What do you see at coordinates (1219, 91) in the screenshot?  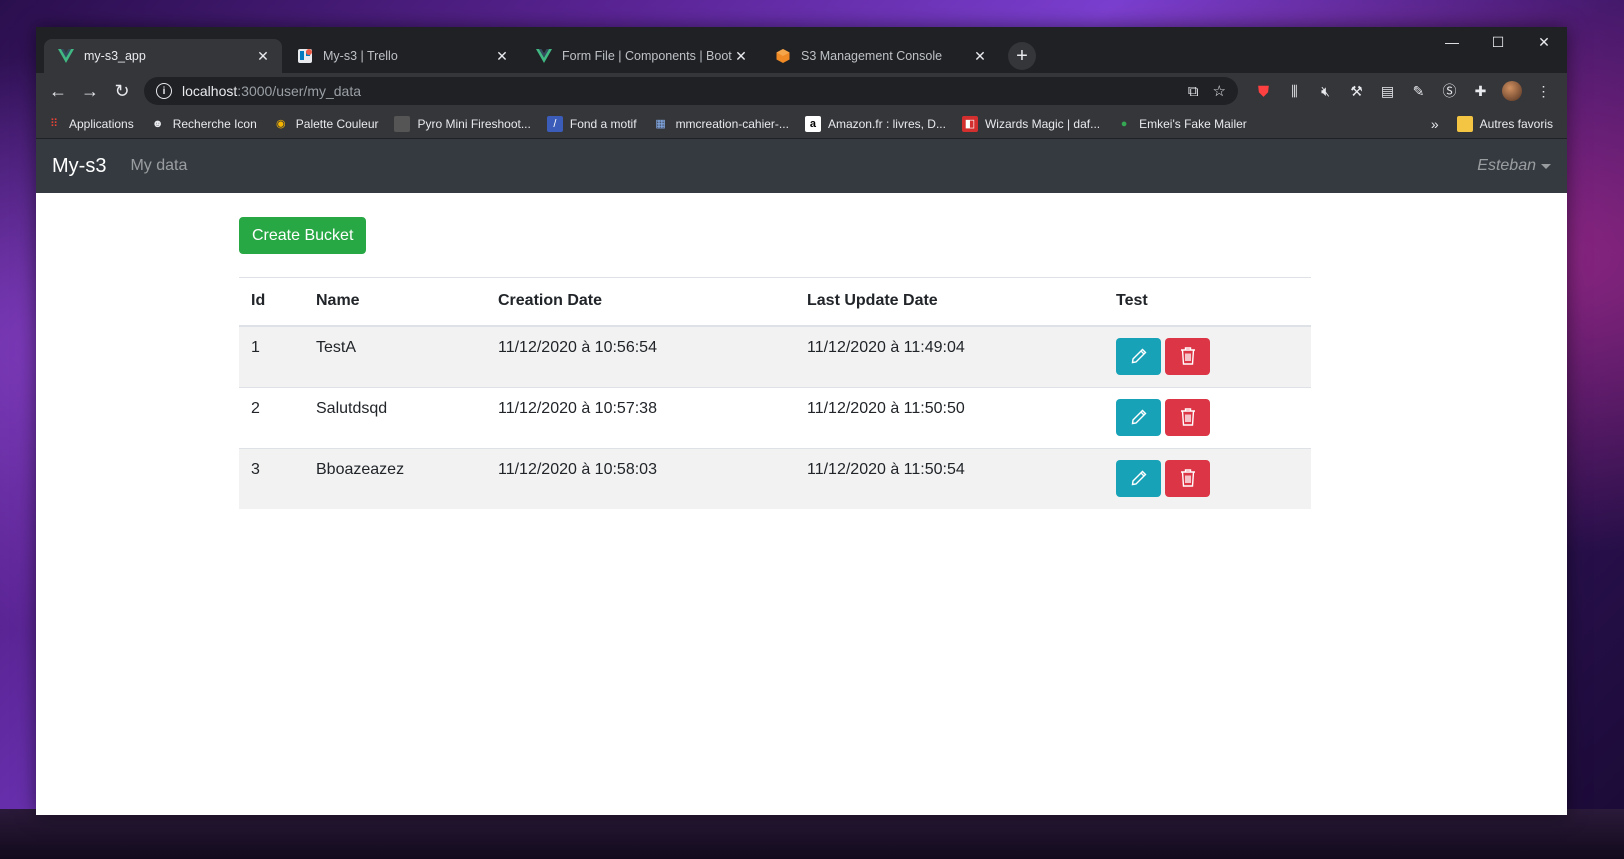 I see `bookmark-star-icon: ☆` at bounding box center [1219, 91].